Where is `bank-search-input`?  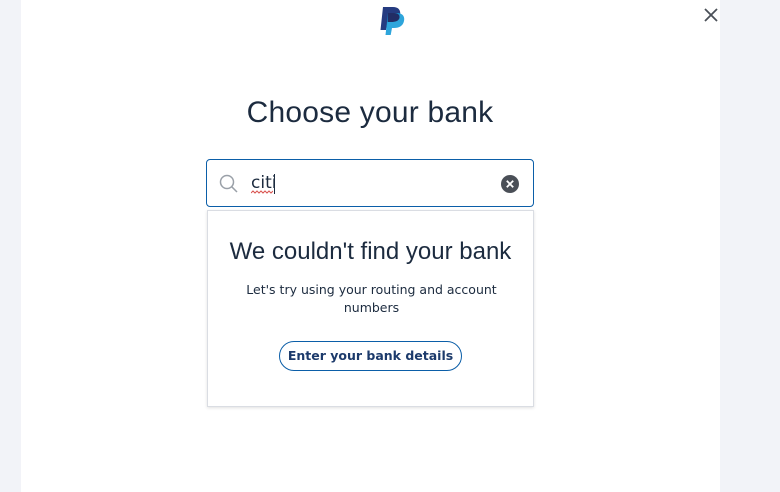 bank-search-input is located at coordinates (371, 183).